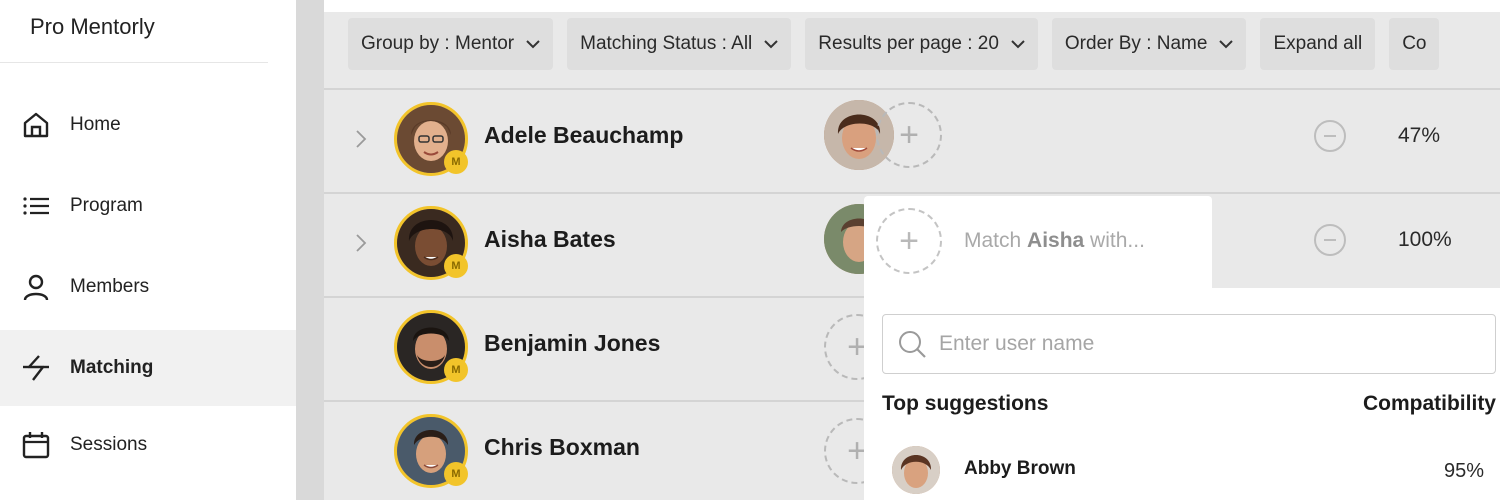 Image resolution: width=1500 pixels, height=500 pixels. Describe the element at coordinates (1463, 471) in the screenshot. I see `suggestion-compatibility: 95%` at that location.